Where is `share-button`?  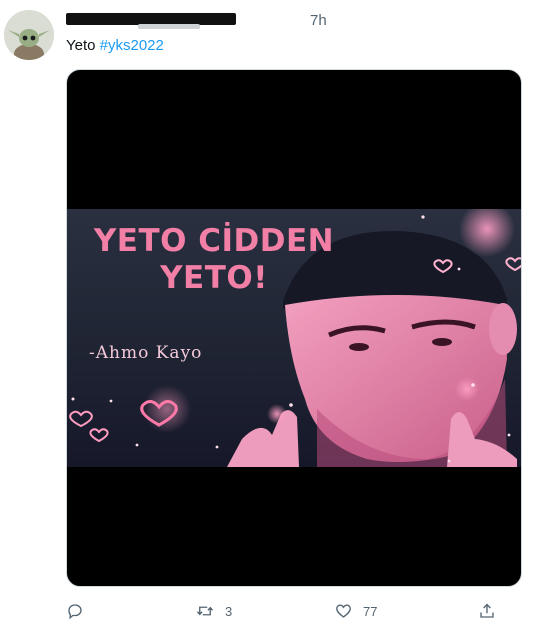 share-button is located at coordinates (487, 611).